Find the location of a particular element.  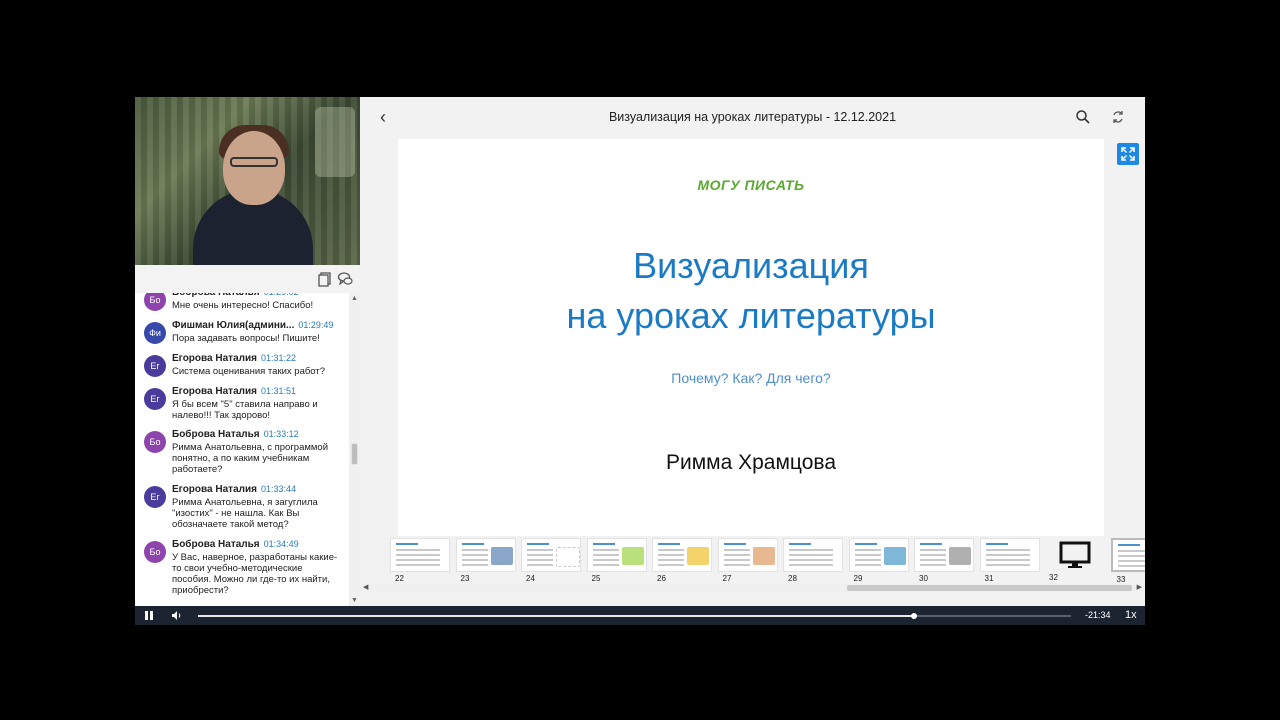

thumbnail-number: 25 is located at coordinates (596, 578).